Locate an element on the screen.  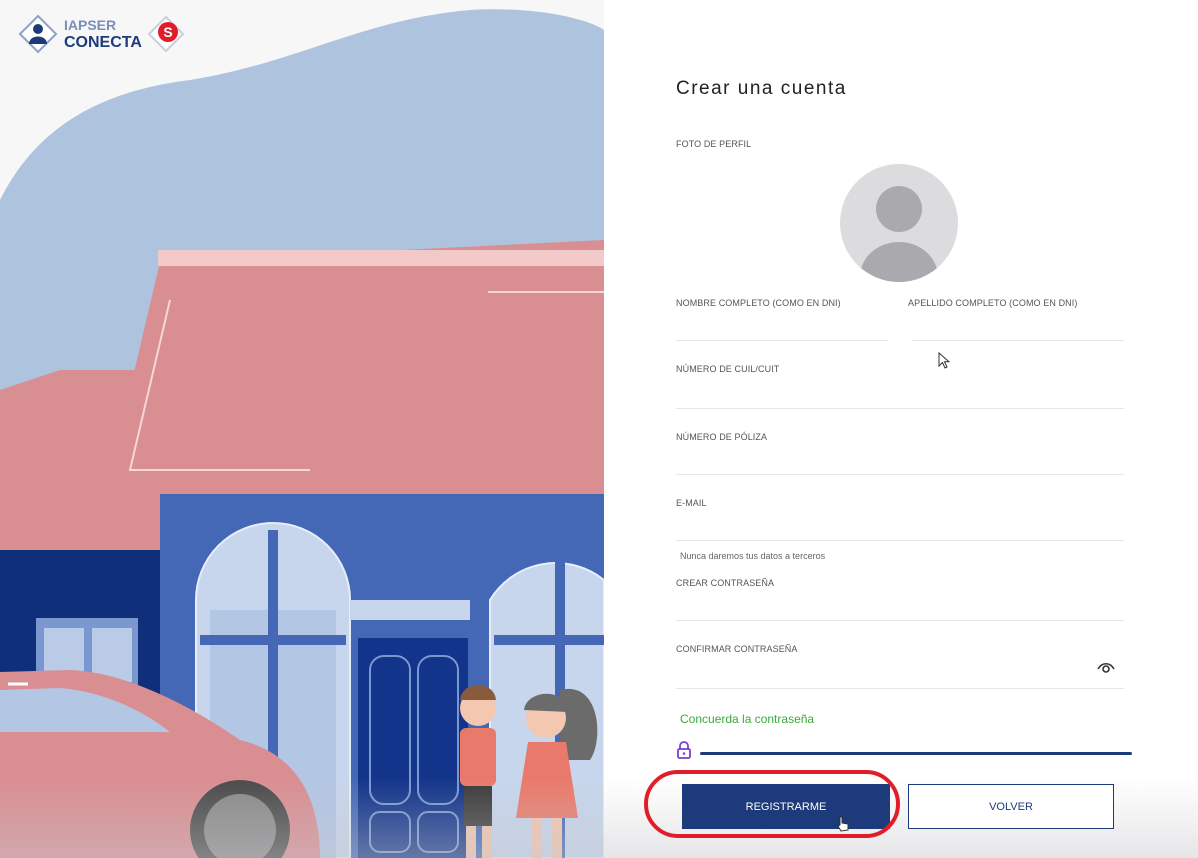
password-match-status: Concuerda la contraseña is located at coordinates (747, 719).